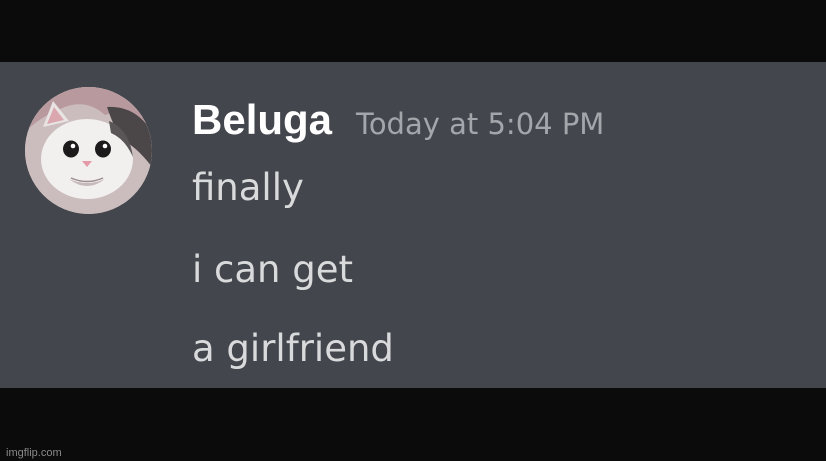 Image resolution: width=826 pixels, height=461 pixels. Describe the element at coordinates (273, 269) in the screenshot. I see `message-line-2: i can get` at that location.